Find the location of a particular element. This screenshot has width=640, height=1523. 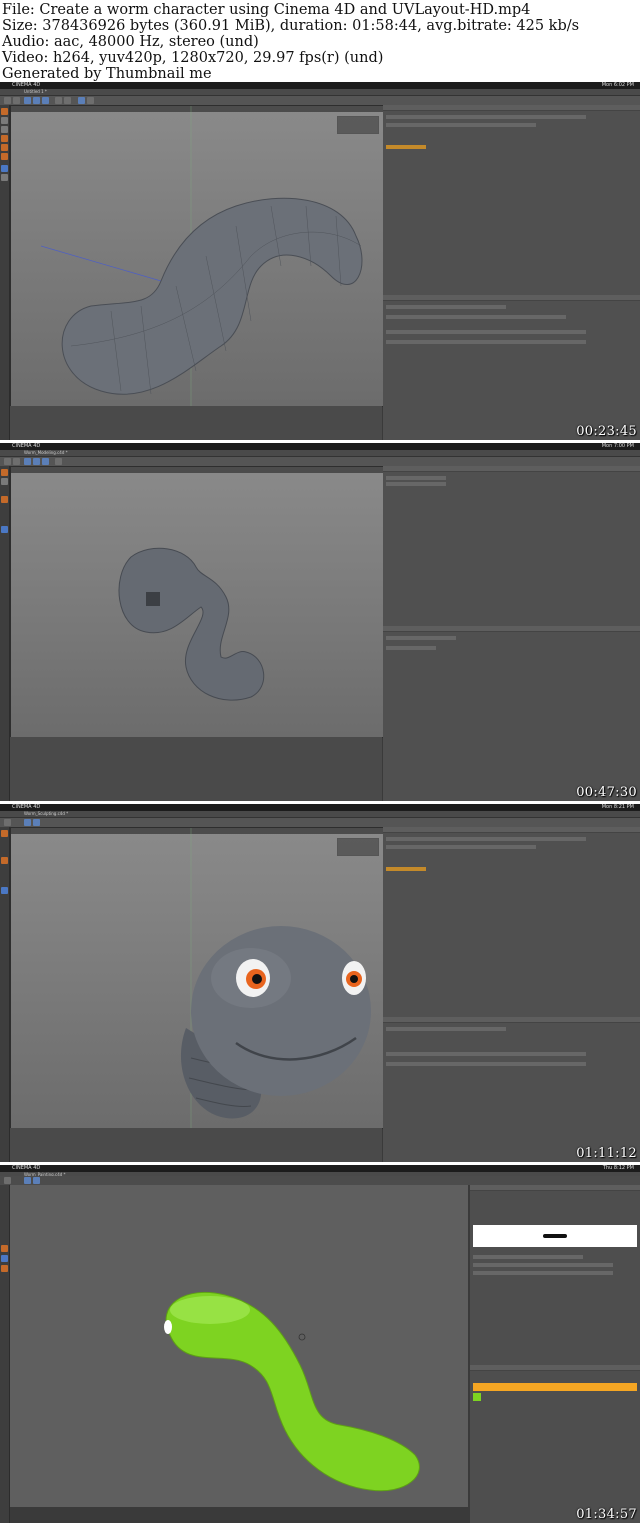

mac-menubar: CINEMA 4D Mon 6:02 PM is located at coordinates (320, 85).